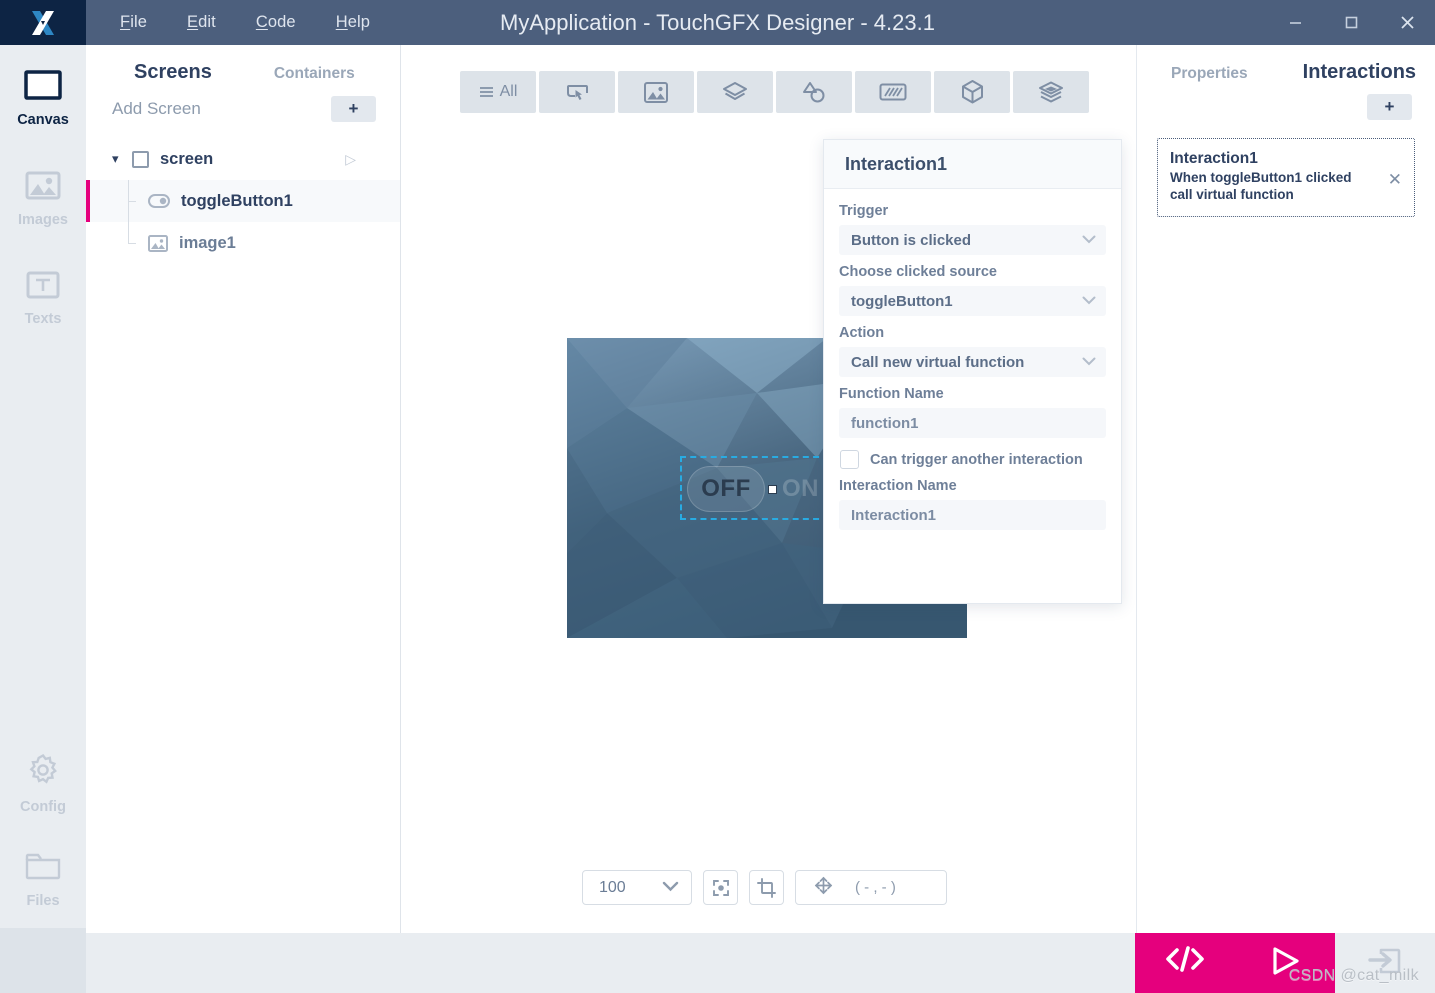 The image size is (1435, 993). I want to click on menu-edit: Edit, so click(201, 22).